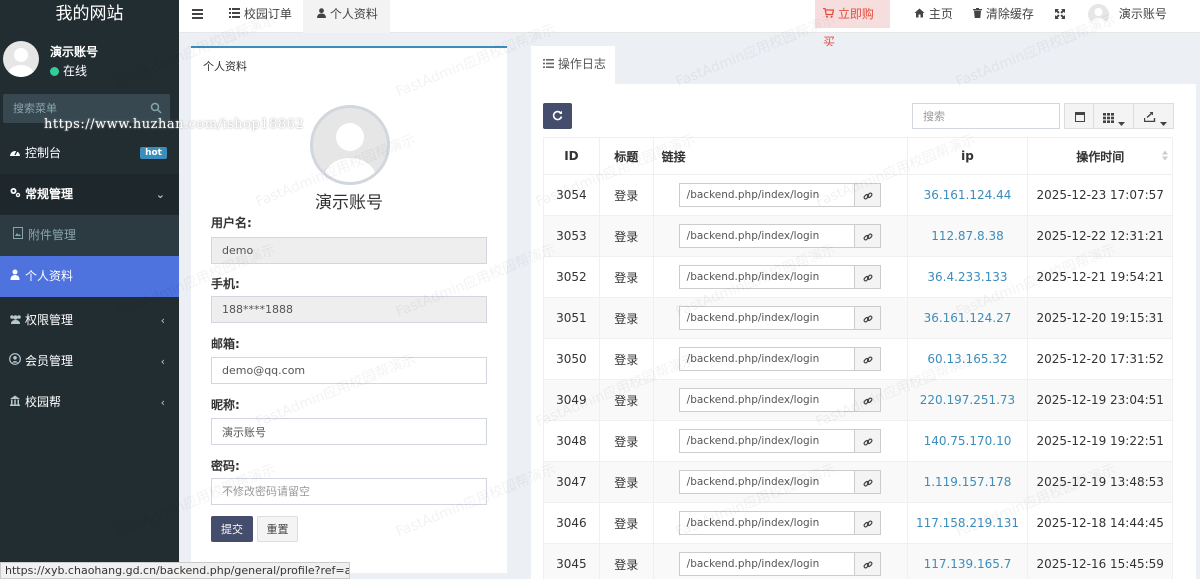 Image resolution: width=1200 pixels, height=579 pixels. I want to click on ip-link: 36.161.124.44, so click(968, 195).